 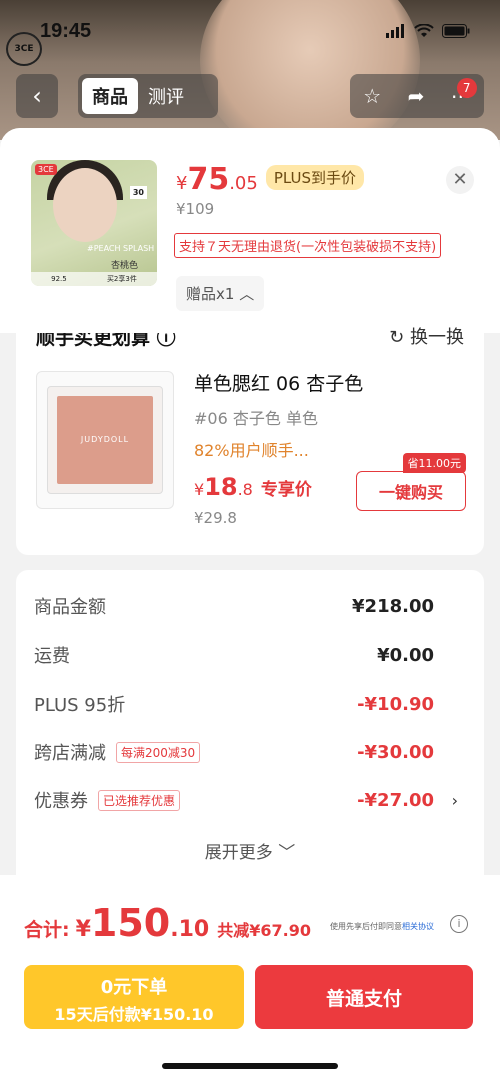 I want to click on summary-value: ¥0.00, so click(x=405, y=655).